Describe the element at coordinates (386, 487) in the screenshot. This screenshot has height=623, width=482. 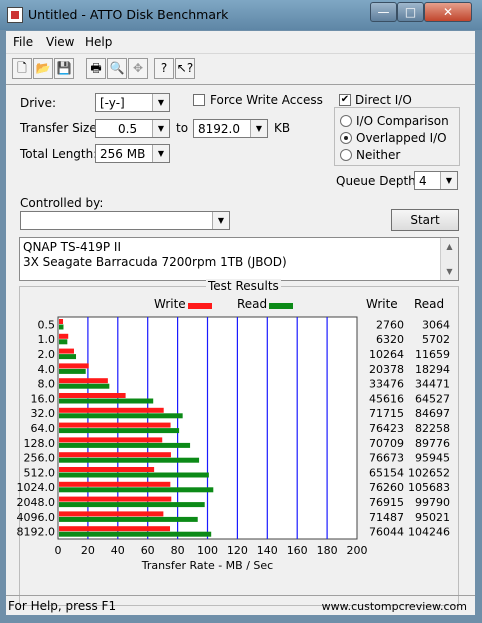
I see `write-value: 76260` at that location.